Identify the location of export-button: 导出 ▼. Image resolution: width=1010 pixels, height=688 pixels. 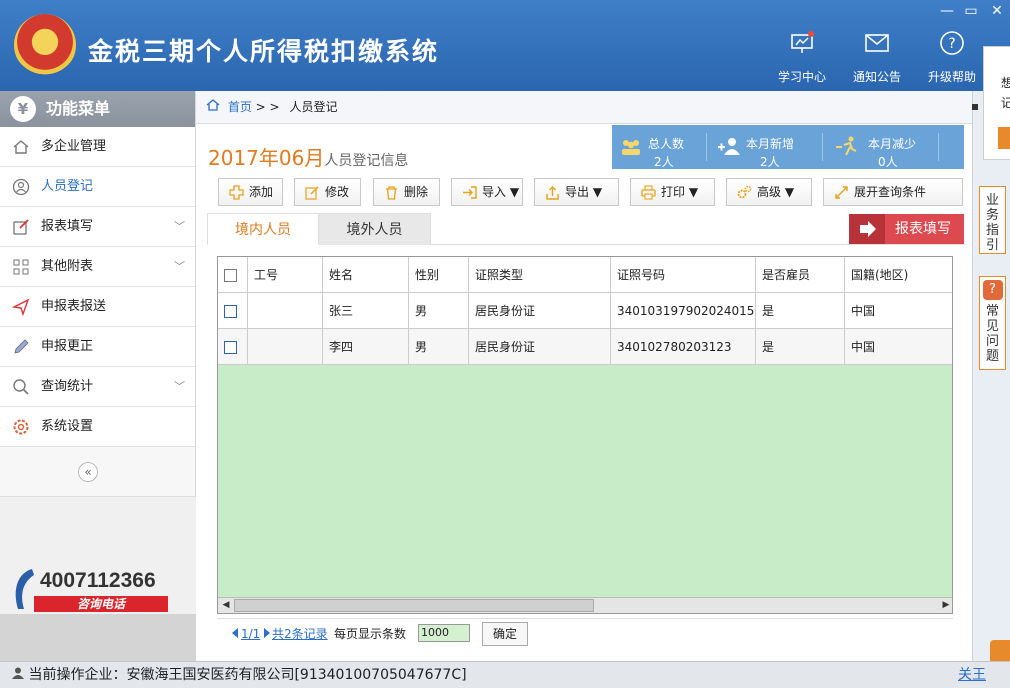
(576, 192).